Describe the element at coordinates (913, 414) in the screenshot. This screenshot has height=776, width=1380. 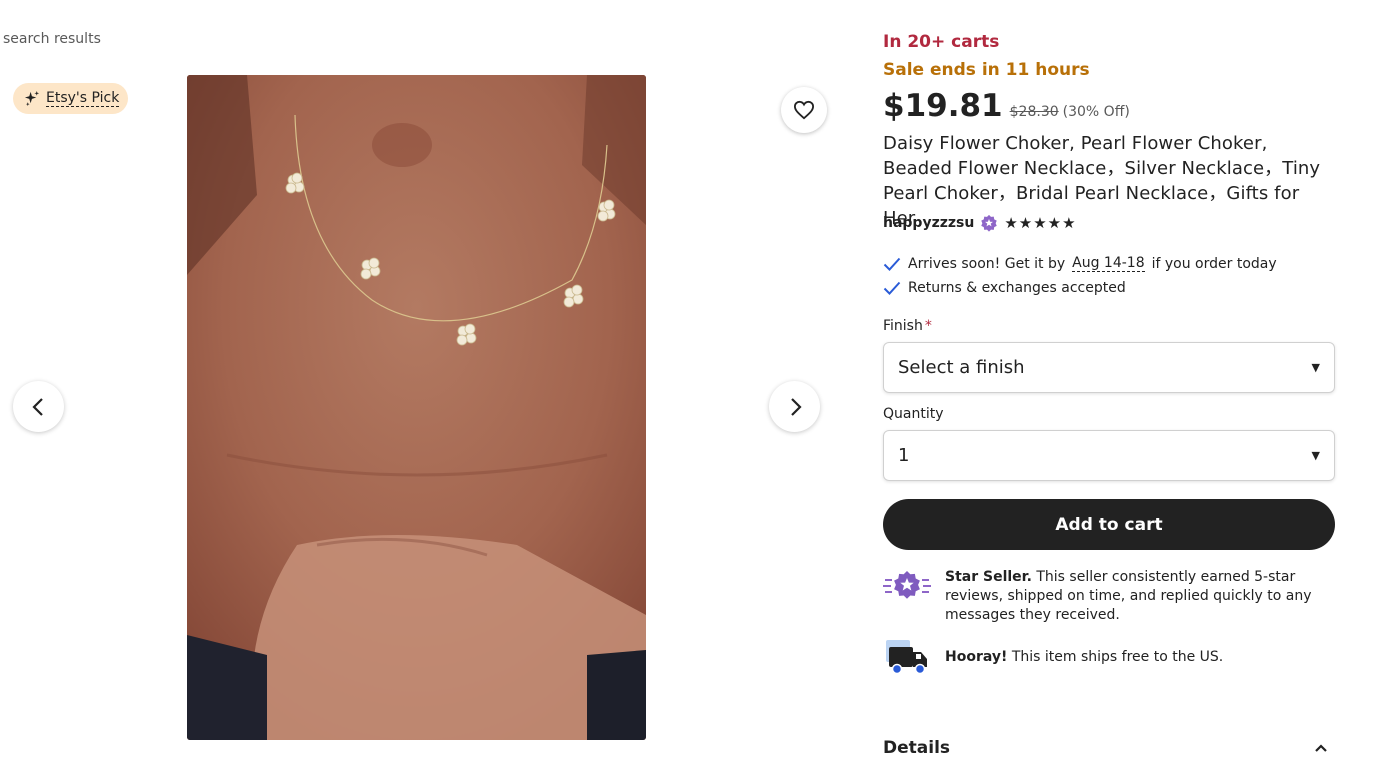
I see `quantity-label: Quantity` at that location.